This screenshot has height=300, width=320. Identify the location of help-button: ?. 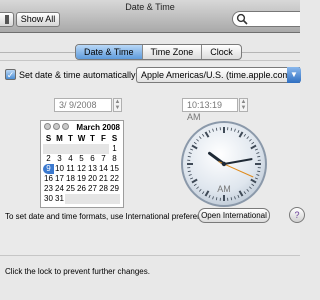
(297, 215).